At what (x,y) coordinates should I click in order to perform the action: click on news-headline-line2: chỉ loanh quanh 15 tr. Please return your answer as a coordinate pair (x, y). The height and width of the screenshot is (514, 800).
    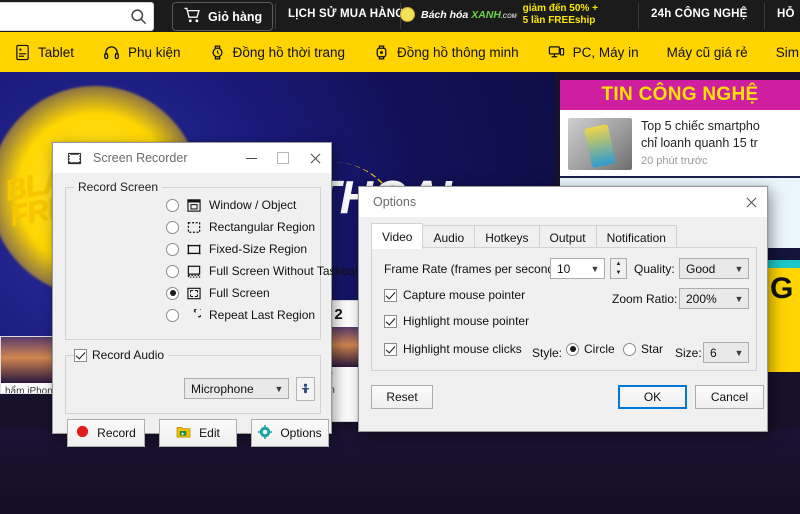
    Looking at the image, I should click on (699, 143).